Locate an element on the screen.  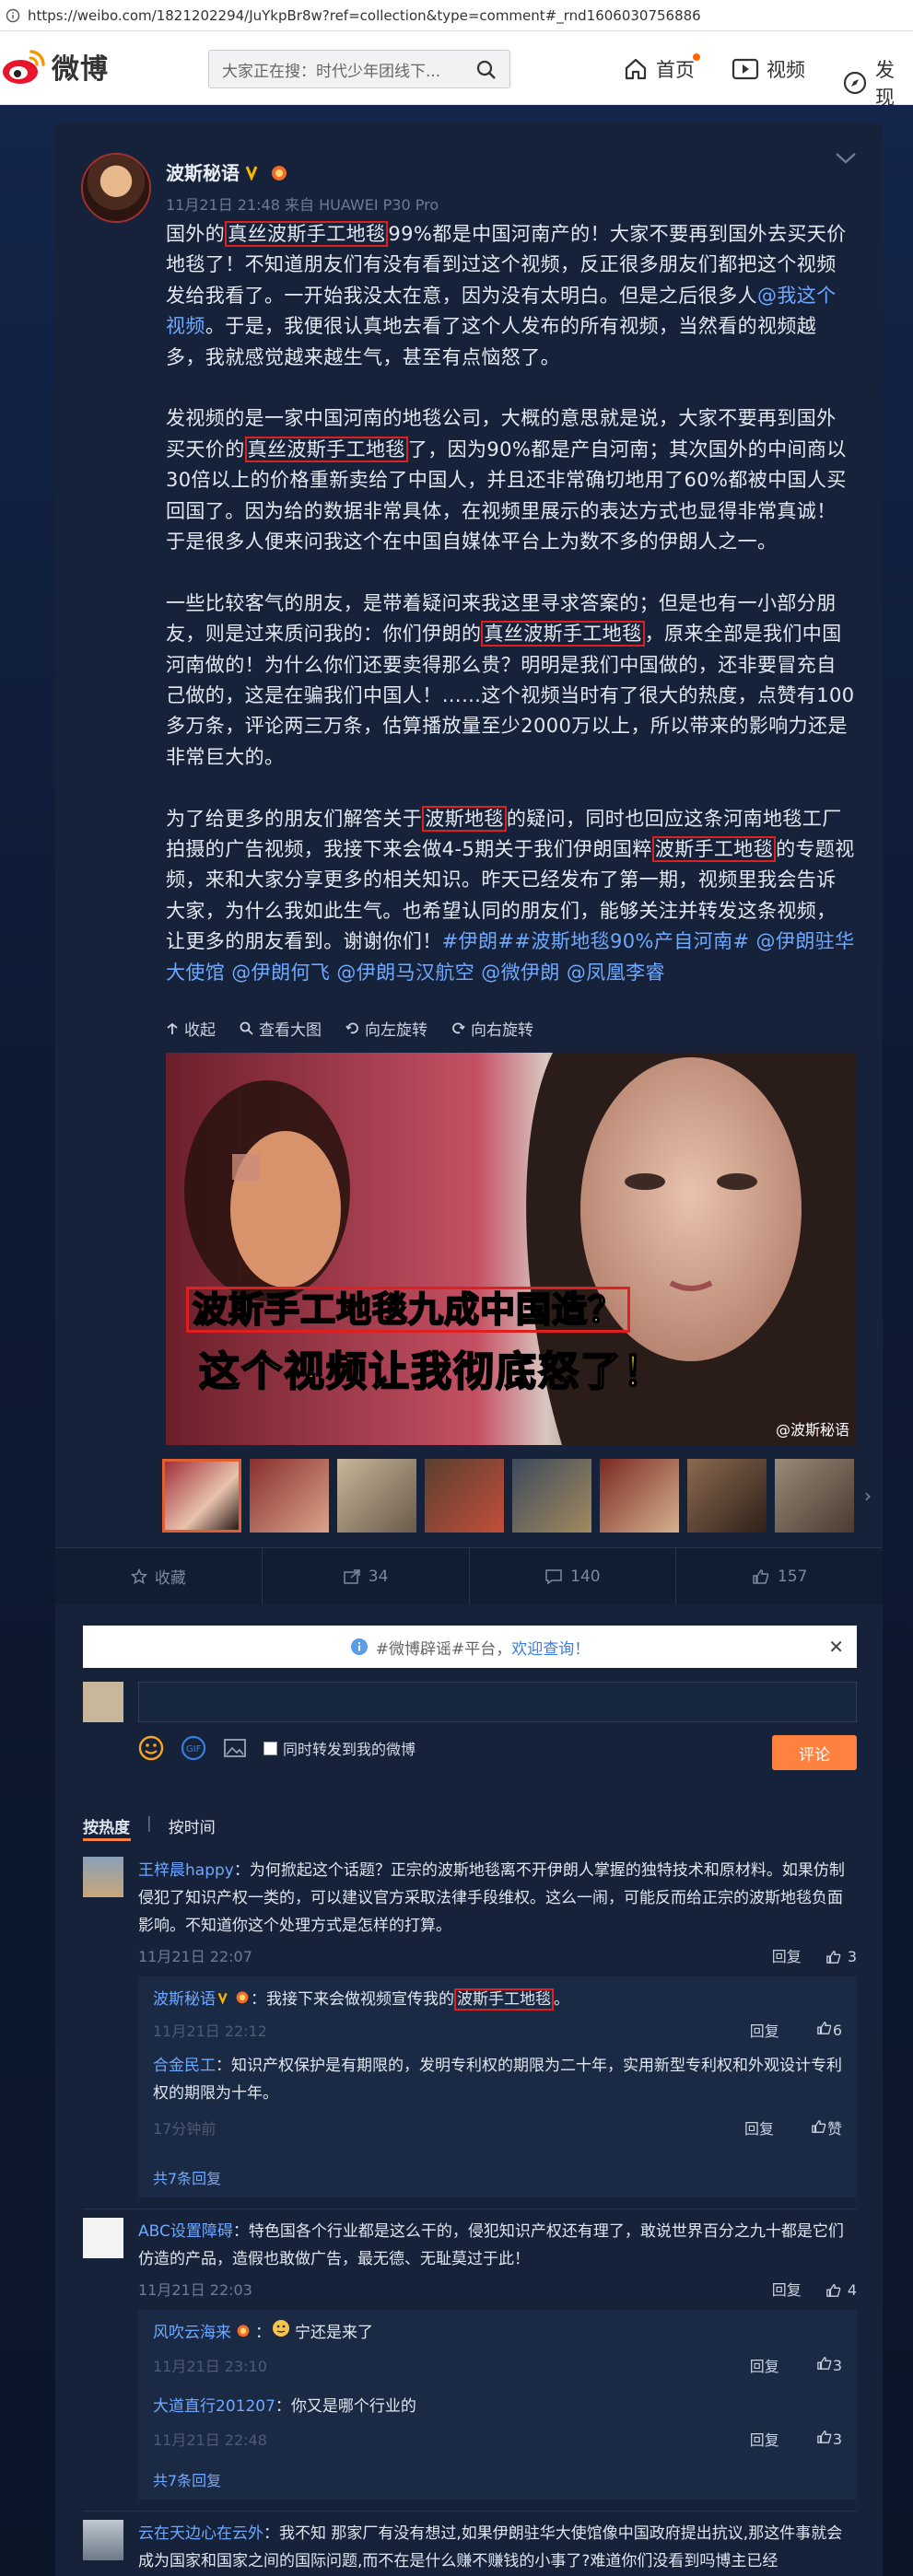
comment-like-count: 3 is located at coordinates (852, 1956).